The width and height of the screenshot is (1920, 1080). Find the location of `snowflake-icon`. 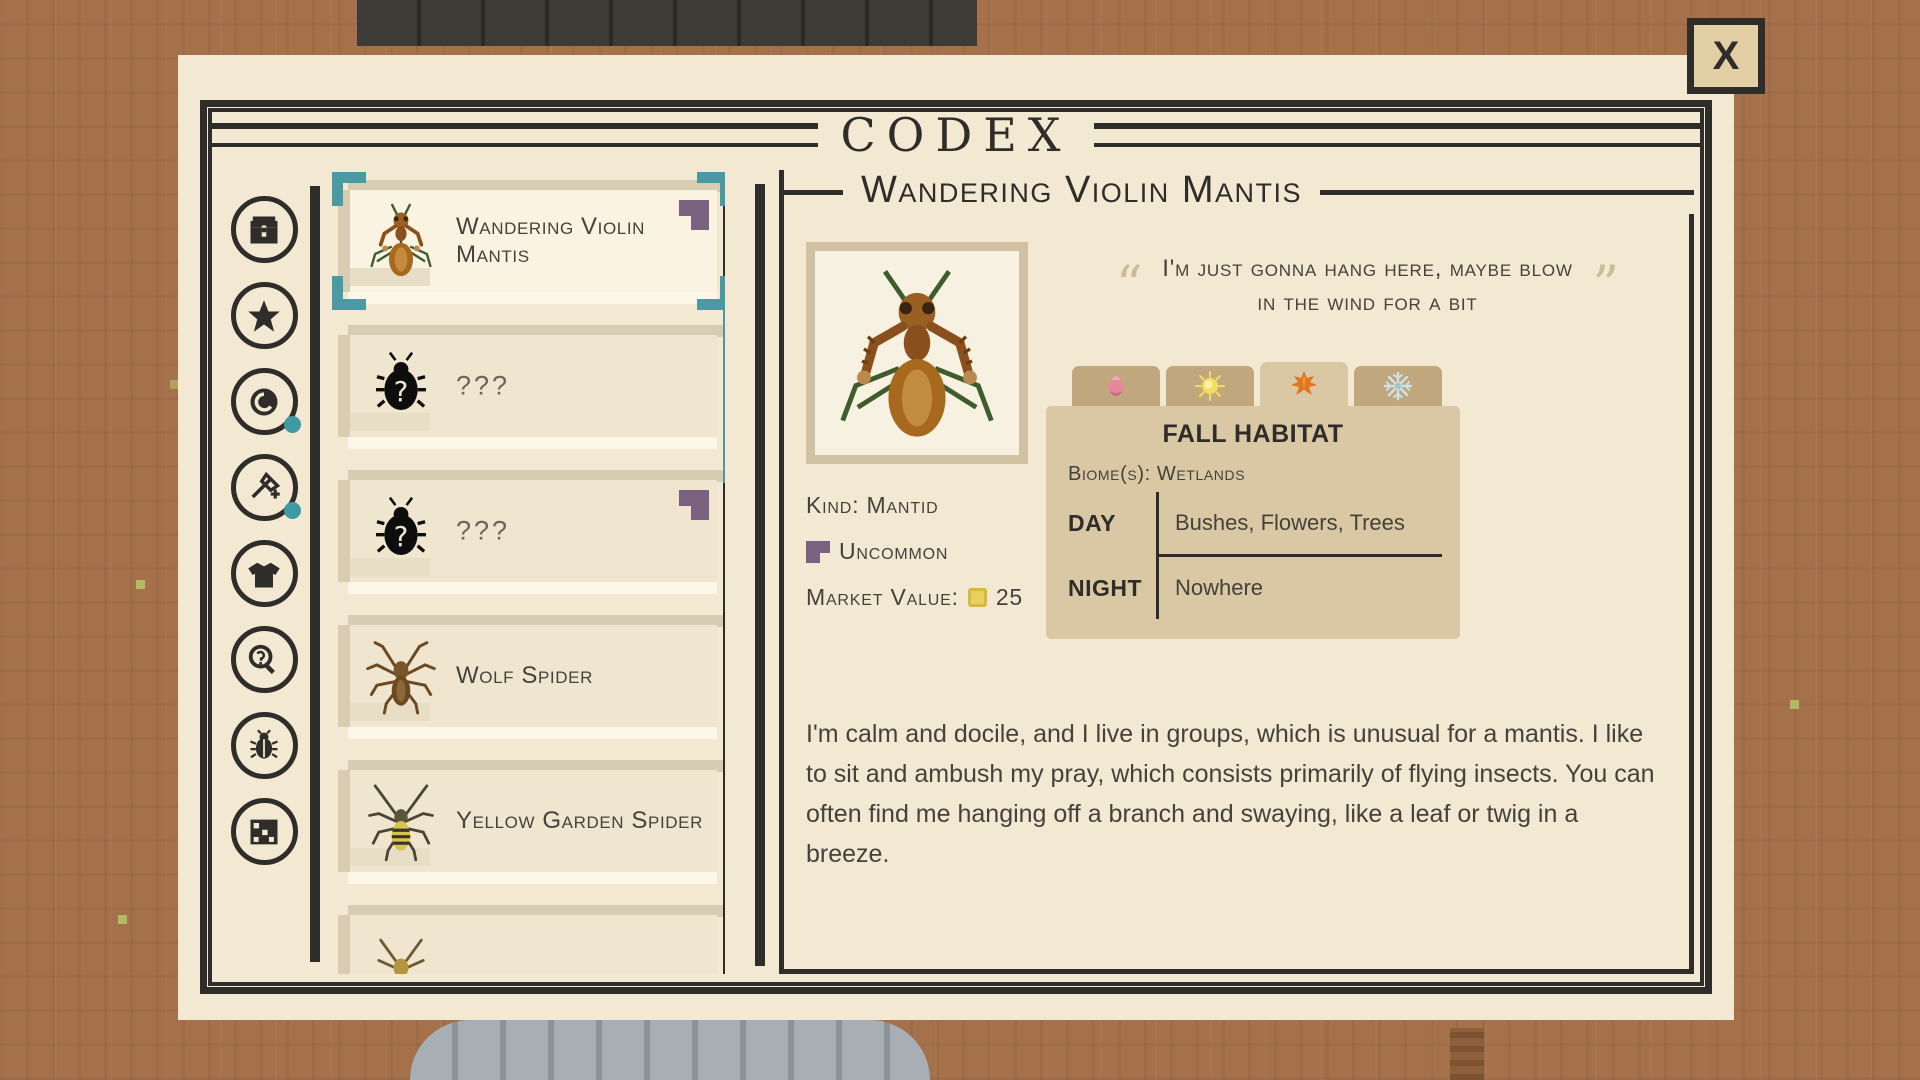

snowflake-icon is located at coordinates (1398, 386).